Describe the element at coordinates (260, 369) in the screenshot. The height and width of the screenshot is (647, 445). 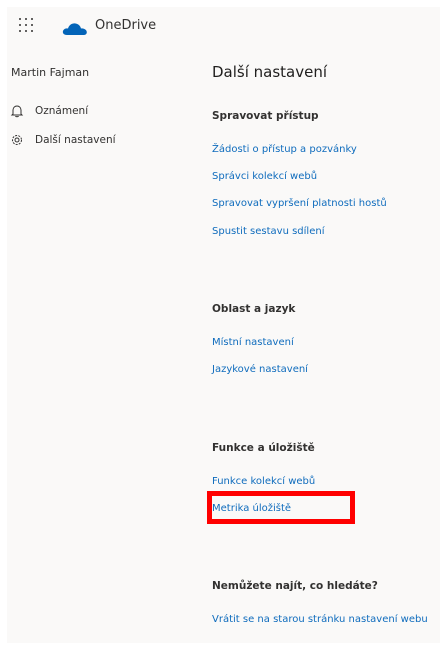
I see `link-language-settings: Jazykové nastavení` at that location.